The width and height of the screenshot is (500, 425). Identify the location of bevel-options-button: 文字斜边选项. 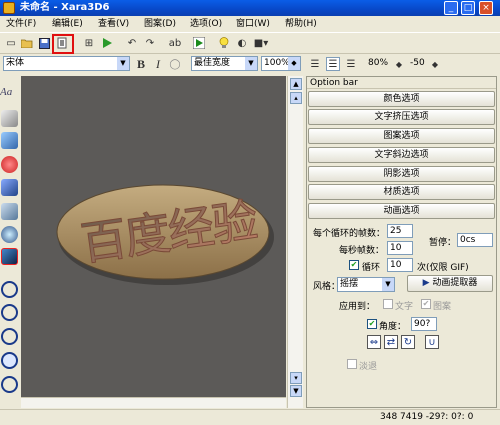
(401, 155).